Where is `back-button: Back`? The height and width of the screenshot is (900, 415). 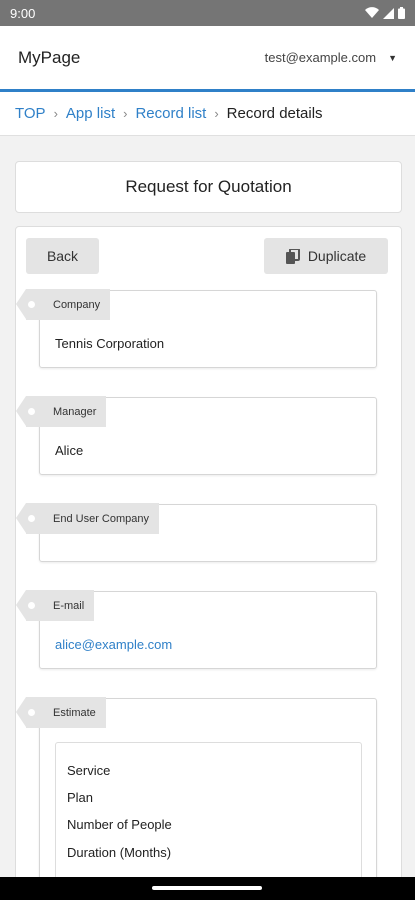 back-button: Back is located at coordinates (62, 256).